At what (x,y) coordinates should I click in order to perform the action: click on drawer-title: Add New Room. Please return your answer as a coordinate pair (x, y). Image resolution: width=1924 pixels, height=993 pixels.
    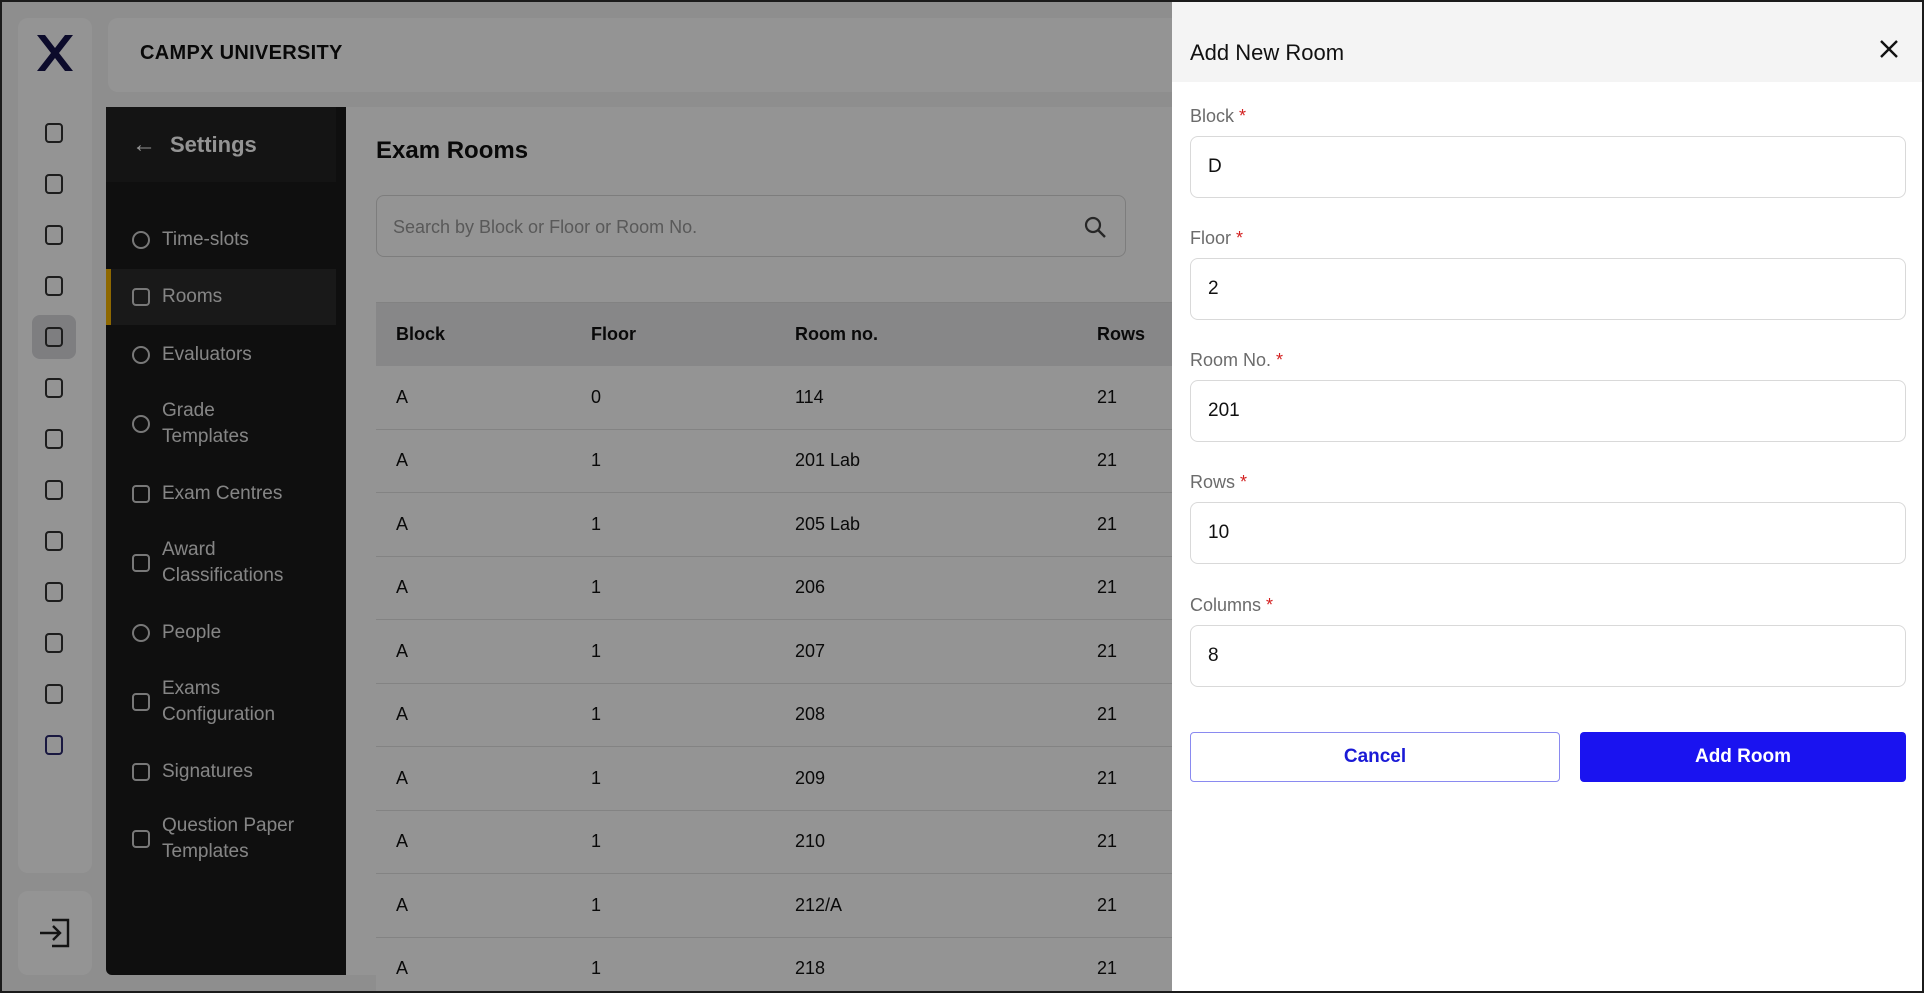
    Looking at the image, I should click on (1267, 52).